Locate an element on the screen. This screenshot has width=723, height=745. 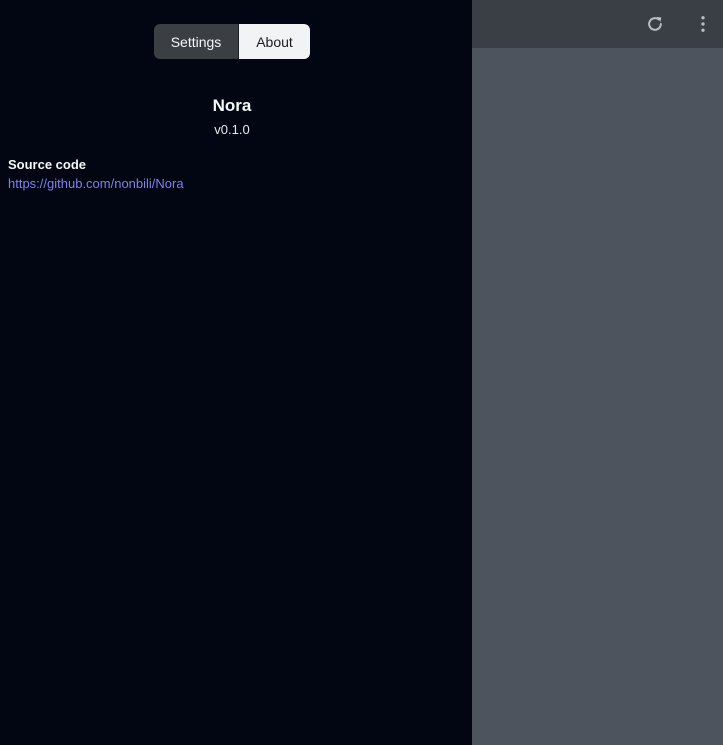
toolbar is located at coordinates (597, 24).